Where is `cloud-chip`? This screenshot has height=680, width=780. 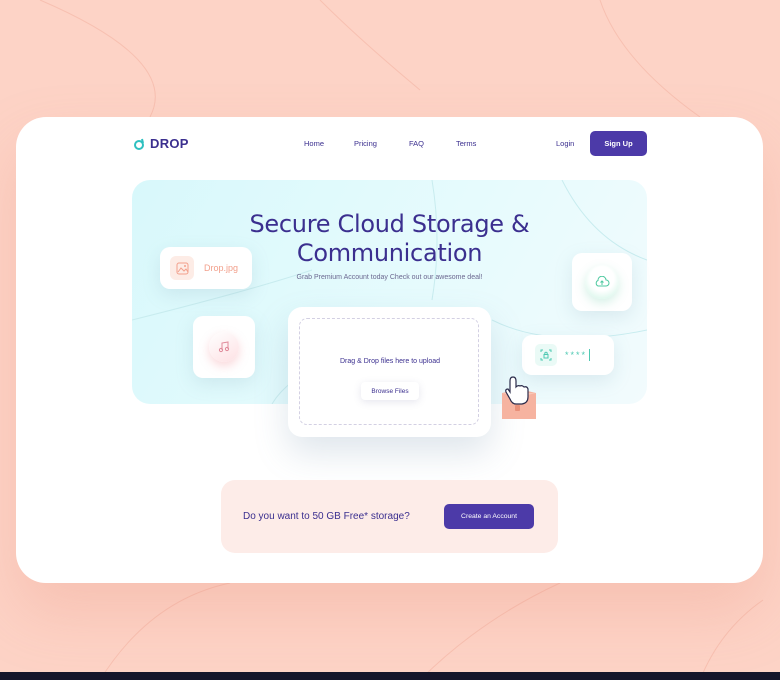
cloud-chip is located at coordinates (602, 282).